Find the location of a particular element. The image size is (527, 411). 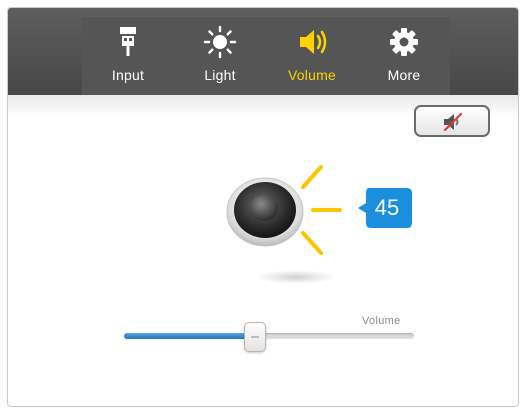

tab-light: Light is located at coordinates (220, 56).